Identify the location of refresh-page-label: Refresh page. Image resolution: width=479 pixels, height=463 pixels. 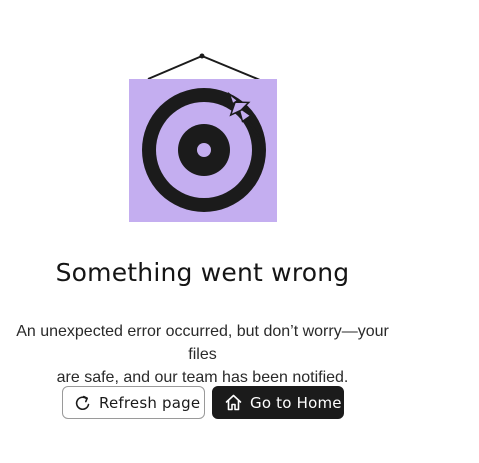
(150, 402).